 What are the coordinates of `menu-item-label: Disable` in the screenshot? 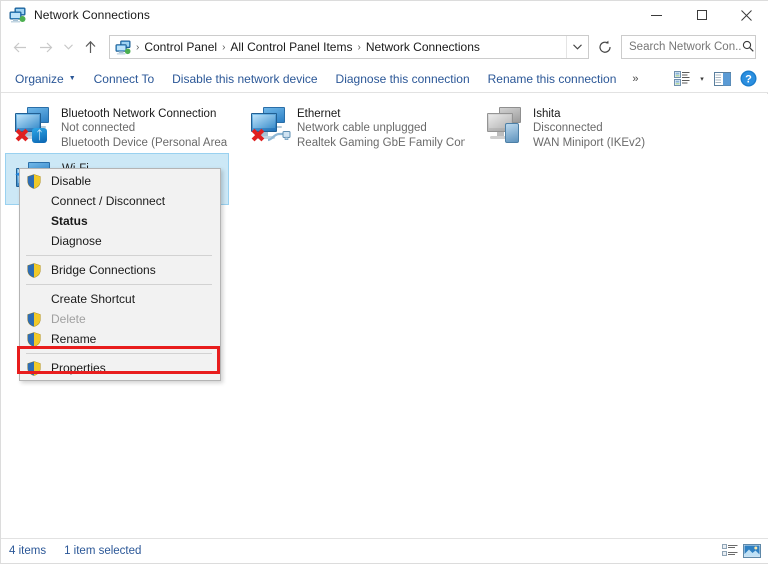 It's located at (71, 181).